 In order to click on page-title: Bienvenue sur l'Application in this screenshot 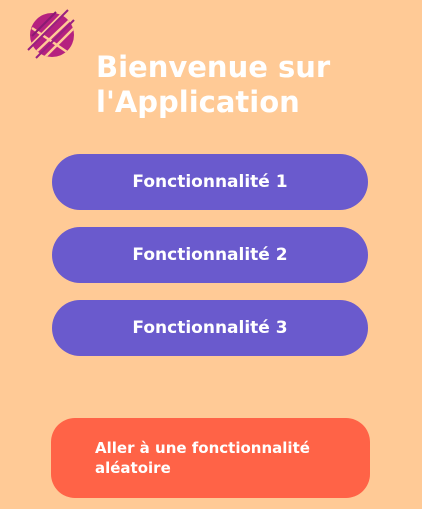, I will do `click(213, 84)`.